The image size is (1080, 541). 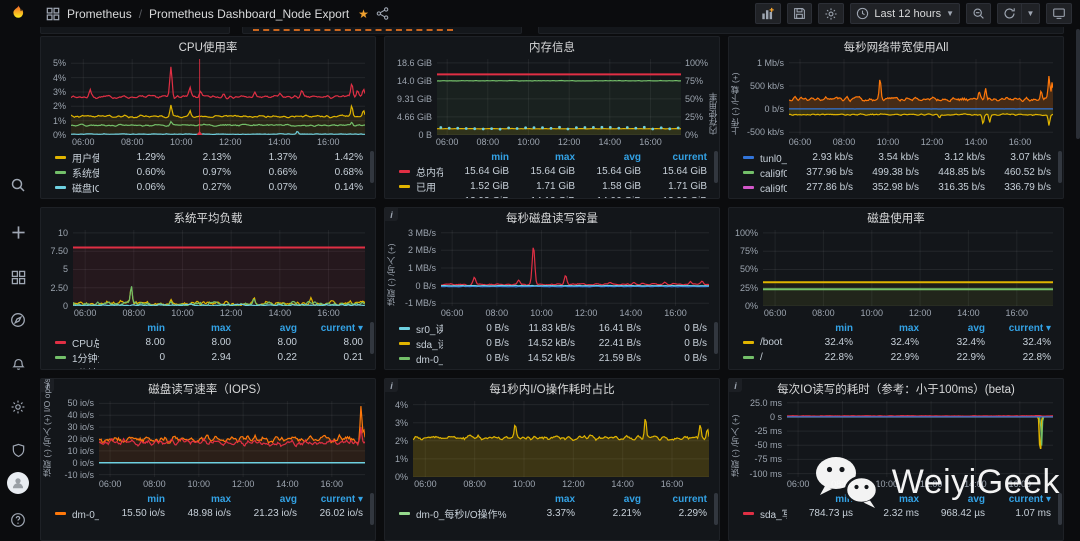 I want to click on page-scrollbar, so click(x=1077, y=280).